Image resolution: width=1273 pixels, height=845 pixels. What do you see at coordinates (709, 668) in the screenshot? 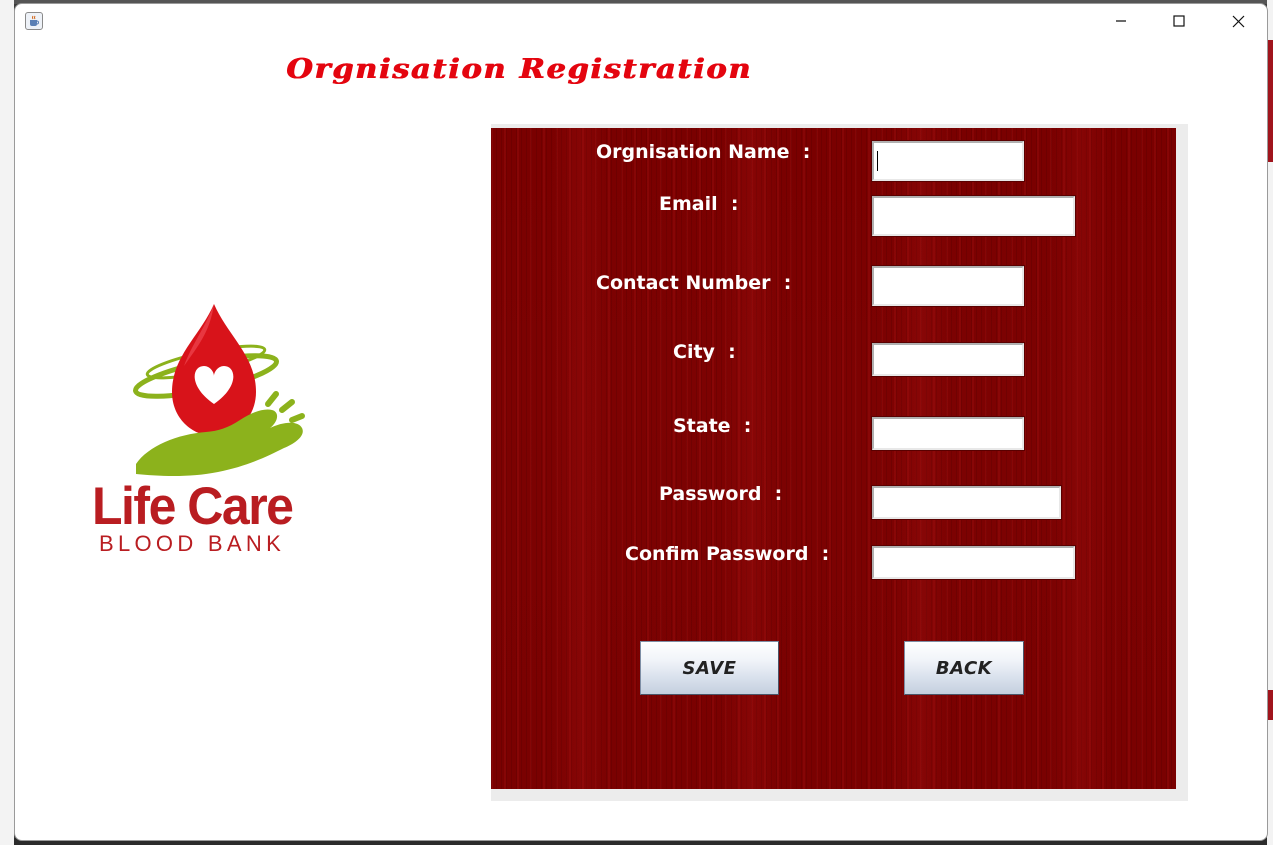
I see `save-button: SAVE` at bounding box center [709, 668].